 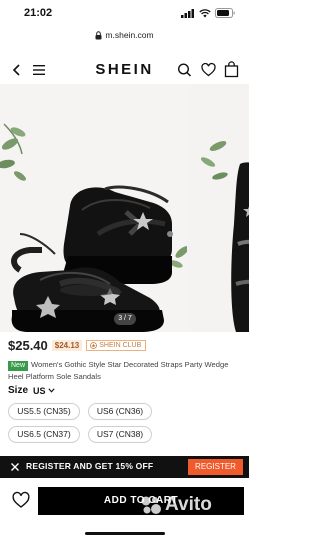 I want to click on status-icons, so click(x=208, y=13).